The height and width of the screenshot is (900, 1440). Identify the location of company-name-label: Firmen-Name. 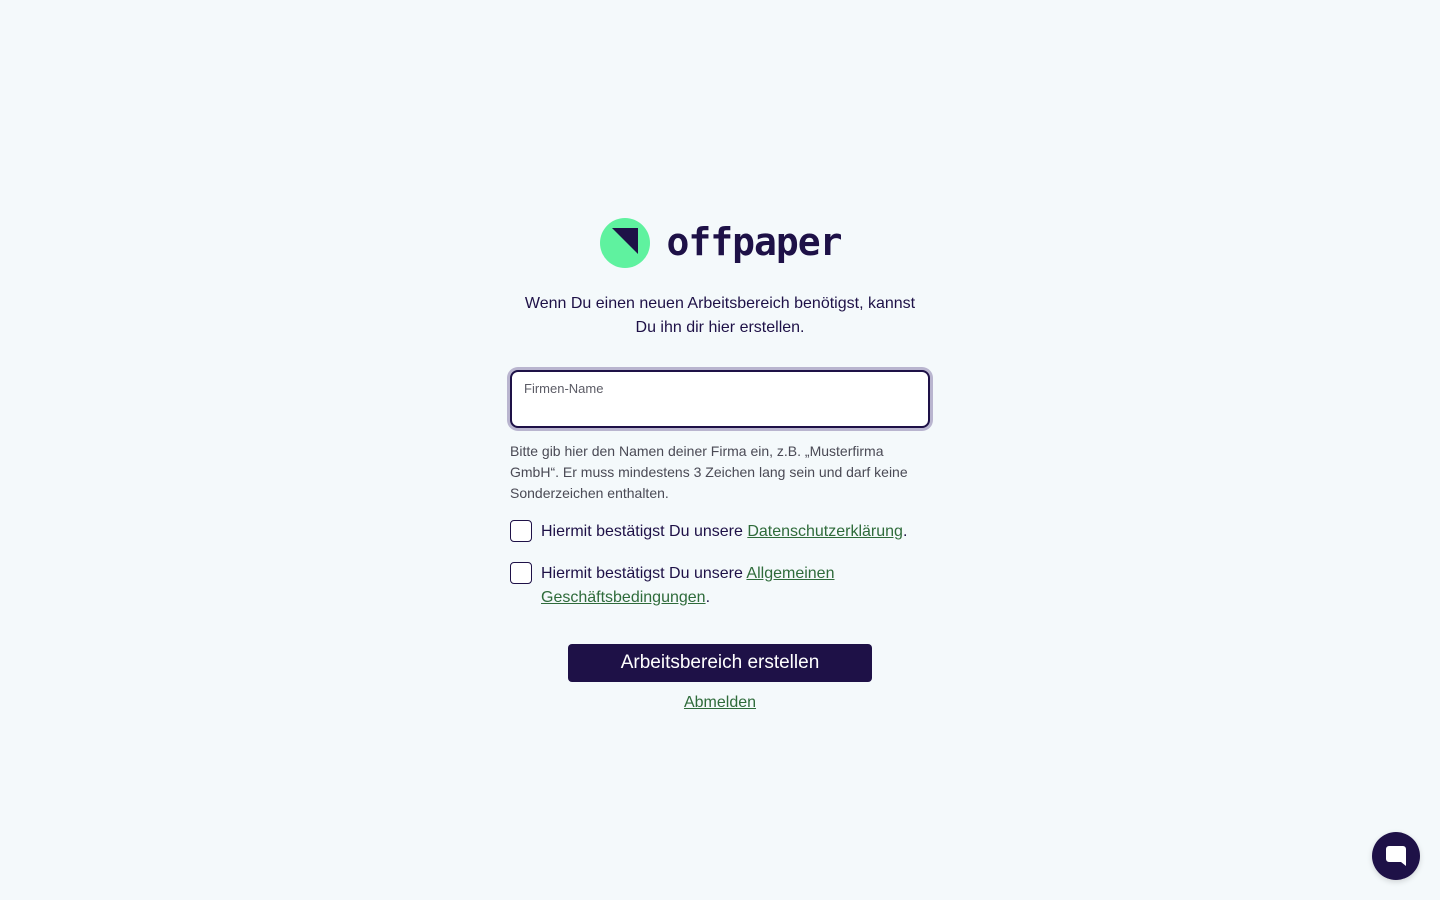
(564, 388).